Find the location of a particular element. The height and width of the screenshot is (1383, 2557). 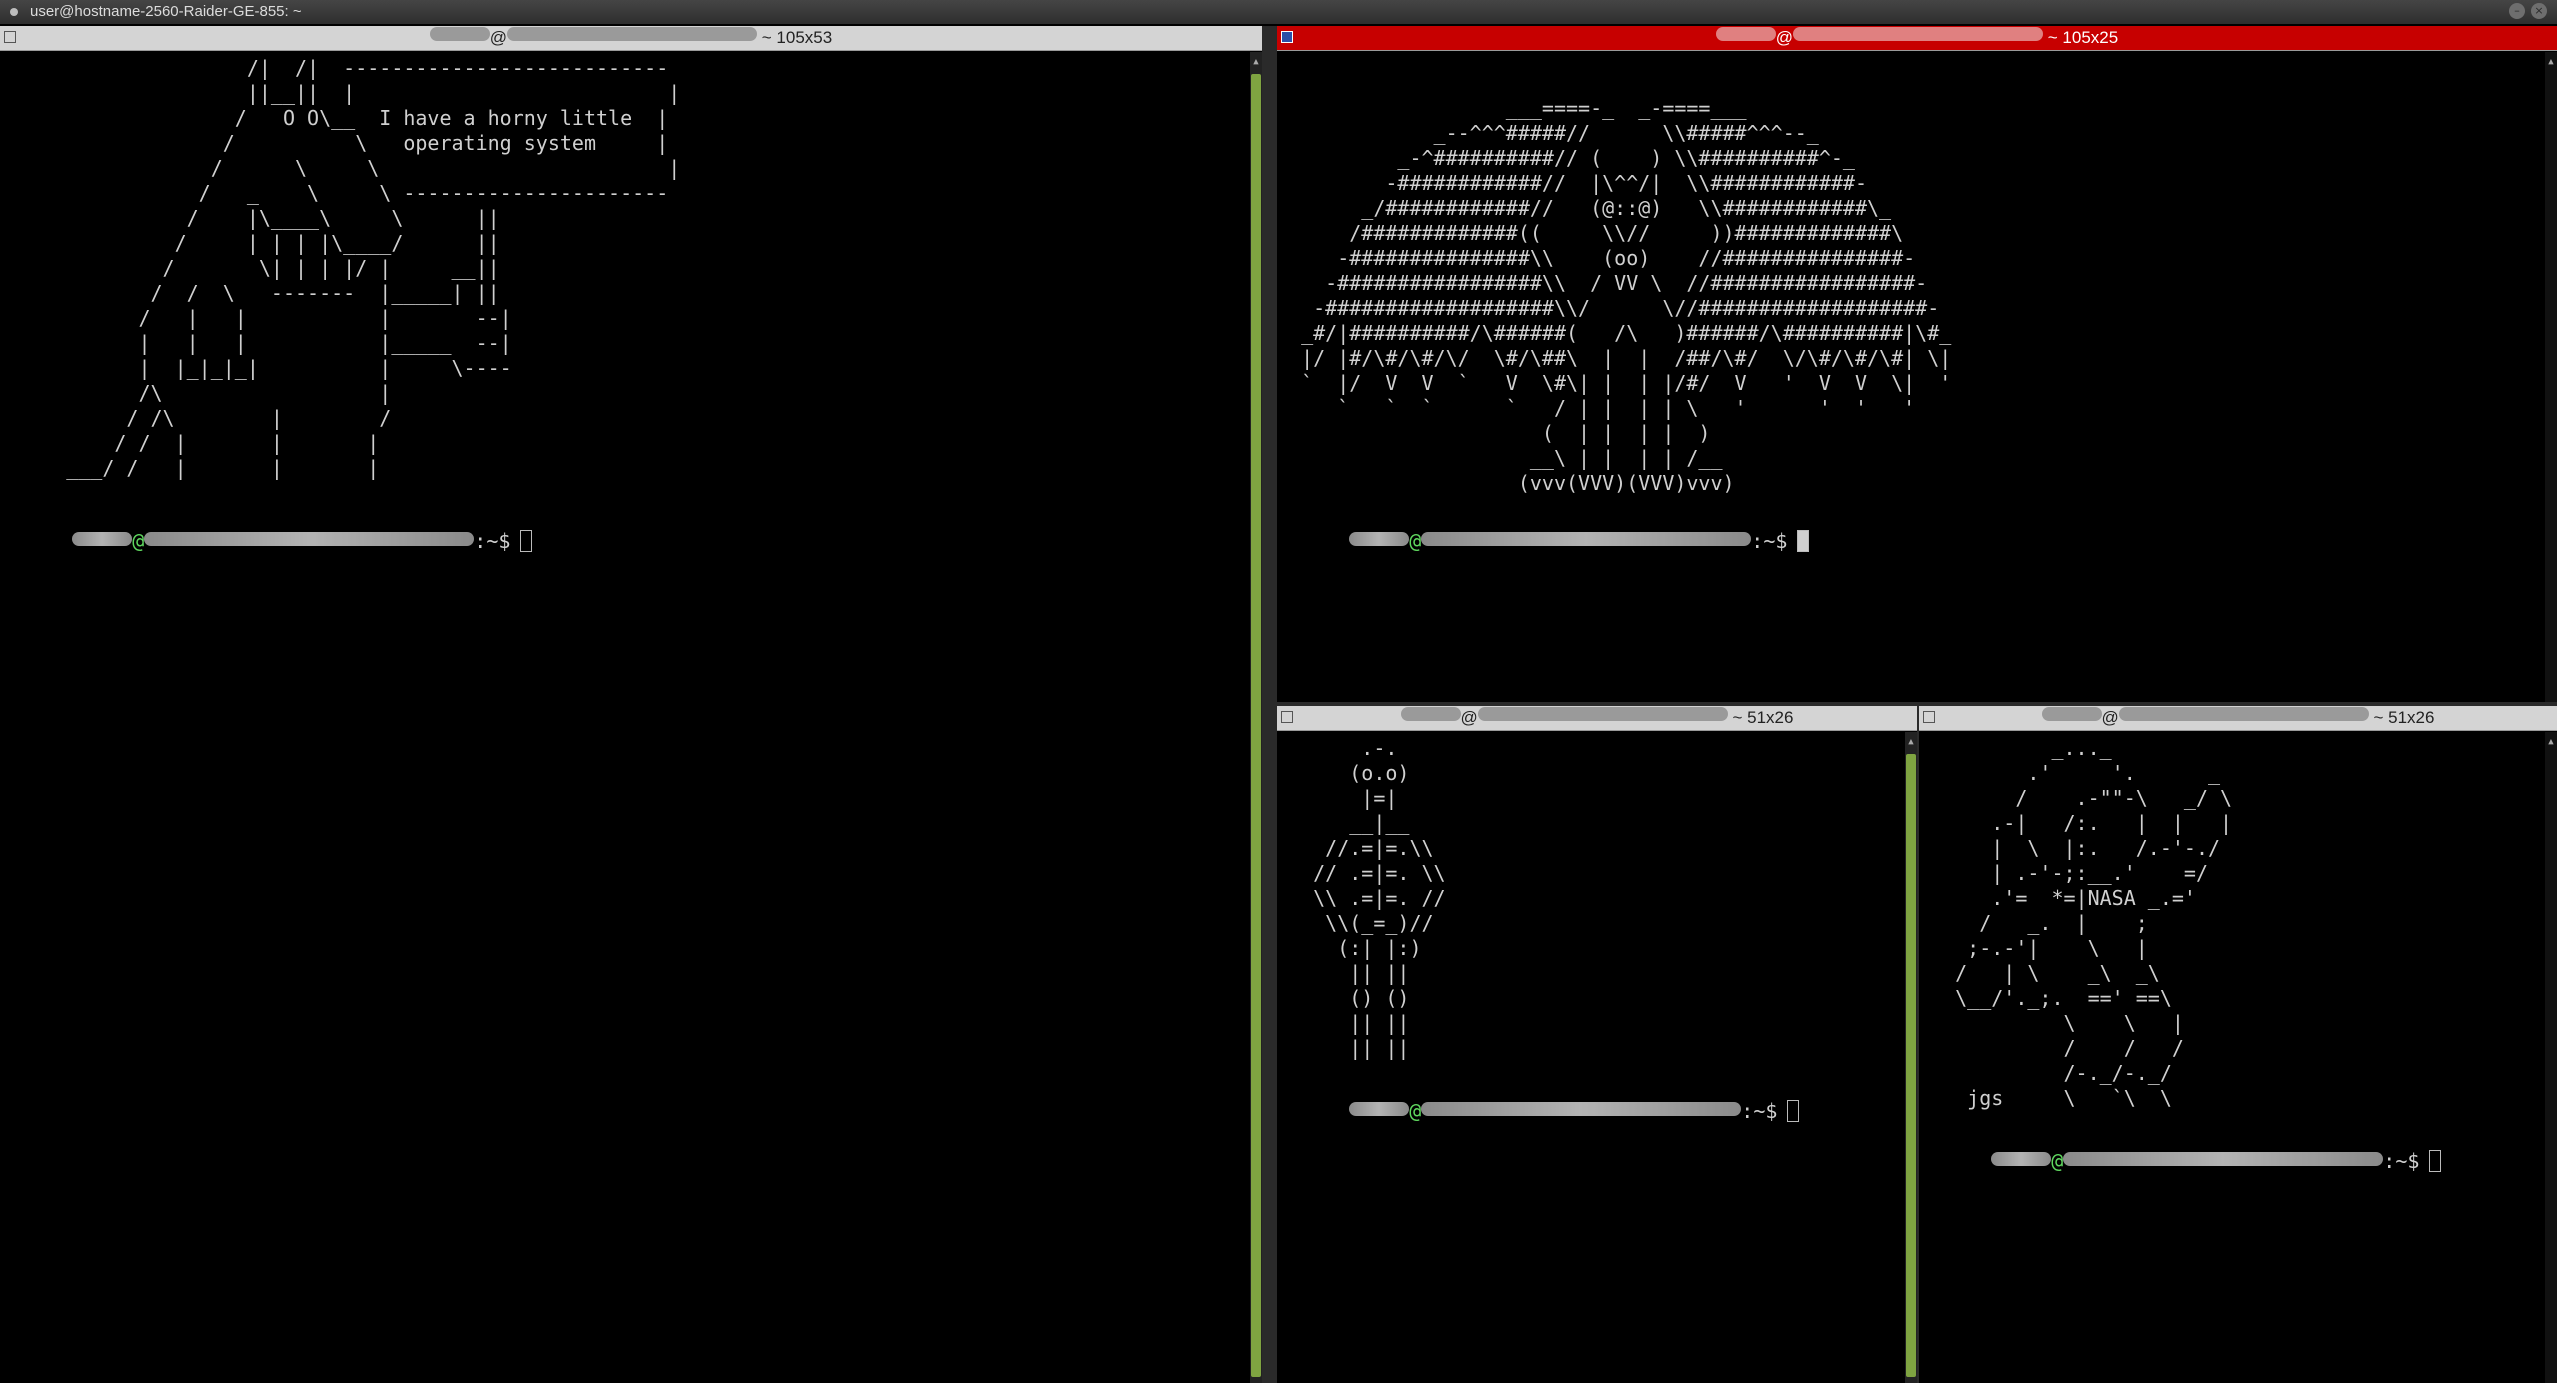

window-titlebar: user@hostname-2560-Raider-GE-855: ~ – × is located at coordinates (1278, 12).